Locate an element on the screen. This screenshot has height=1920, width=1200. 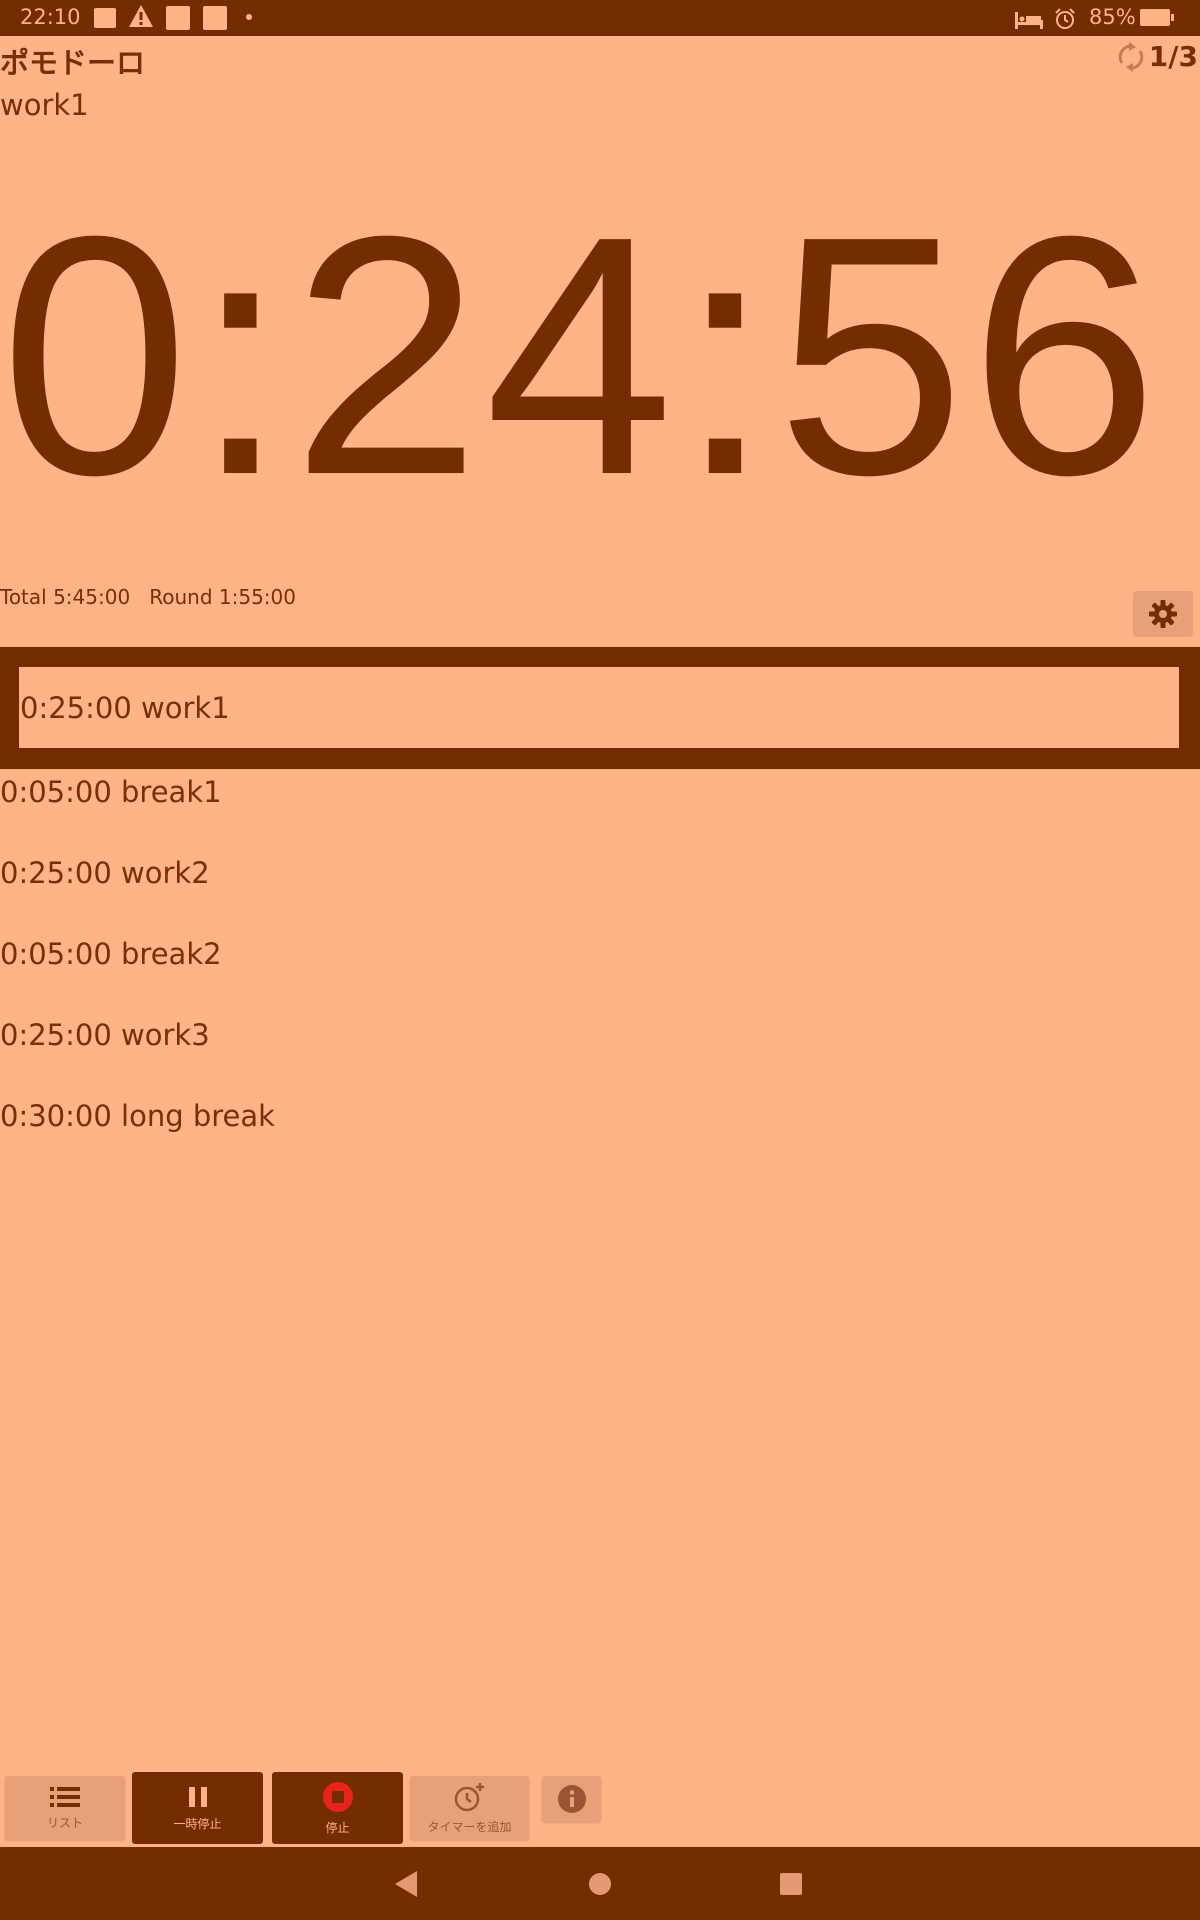
stop-icon is located at coordinates (337, 1796).